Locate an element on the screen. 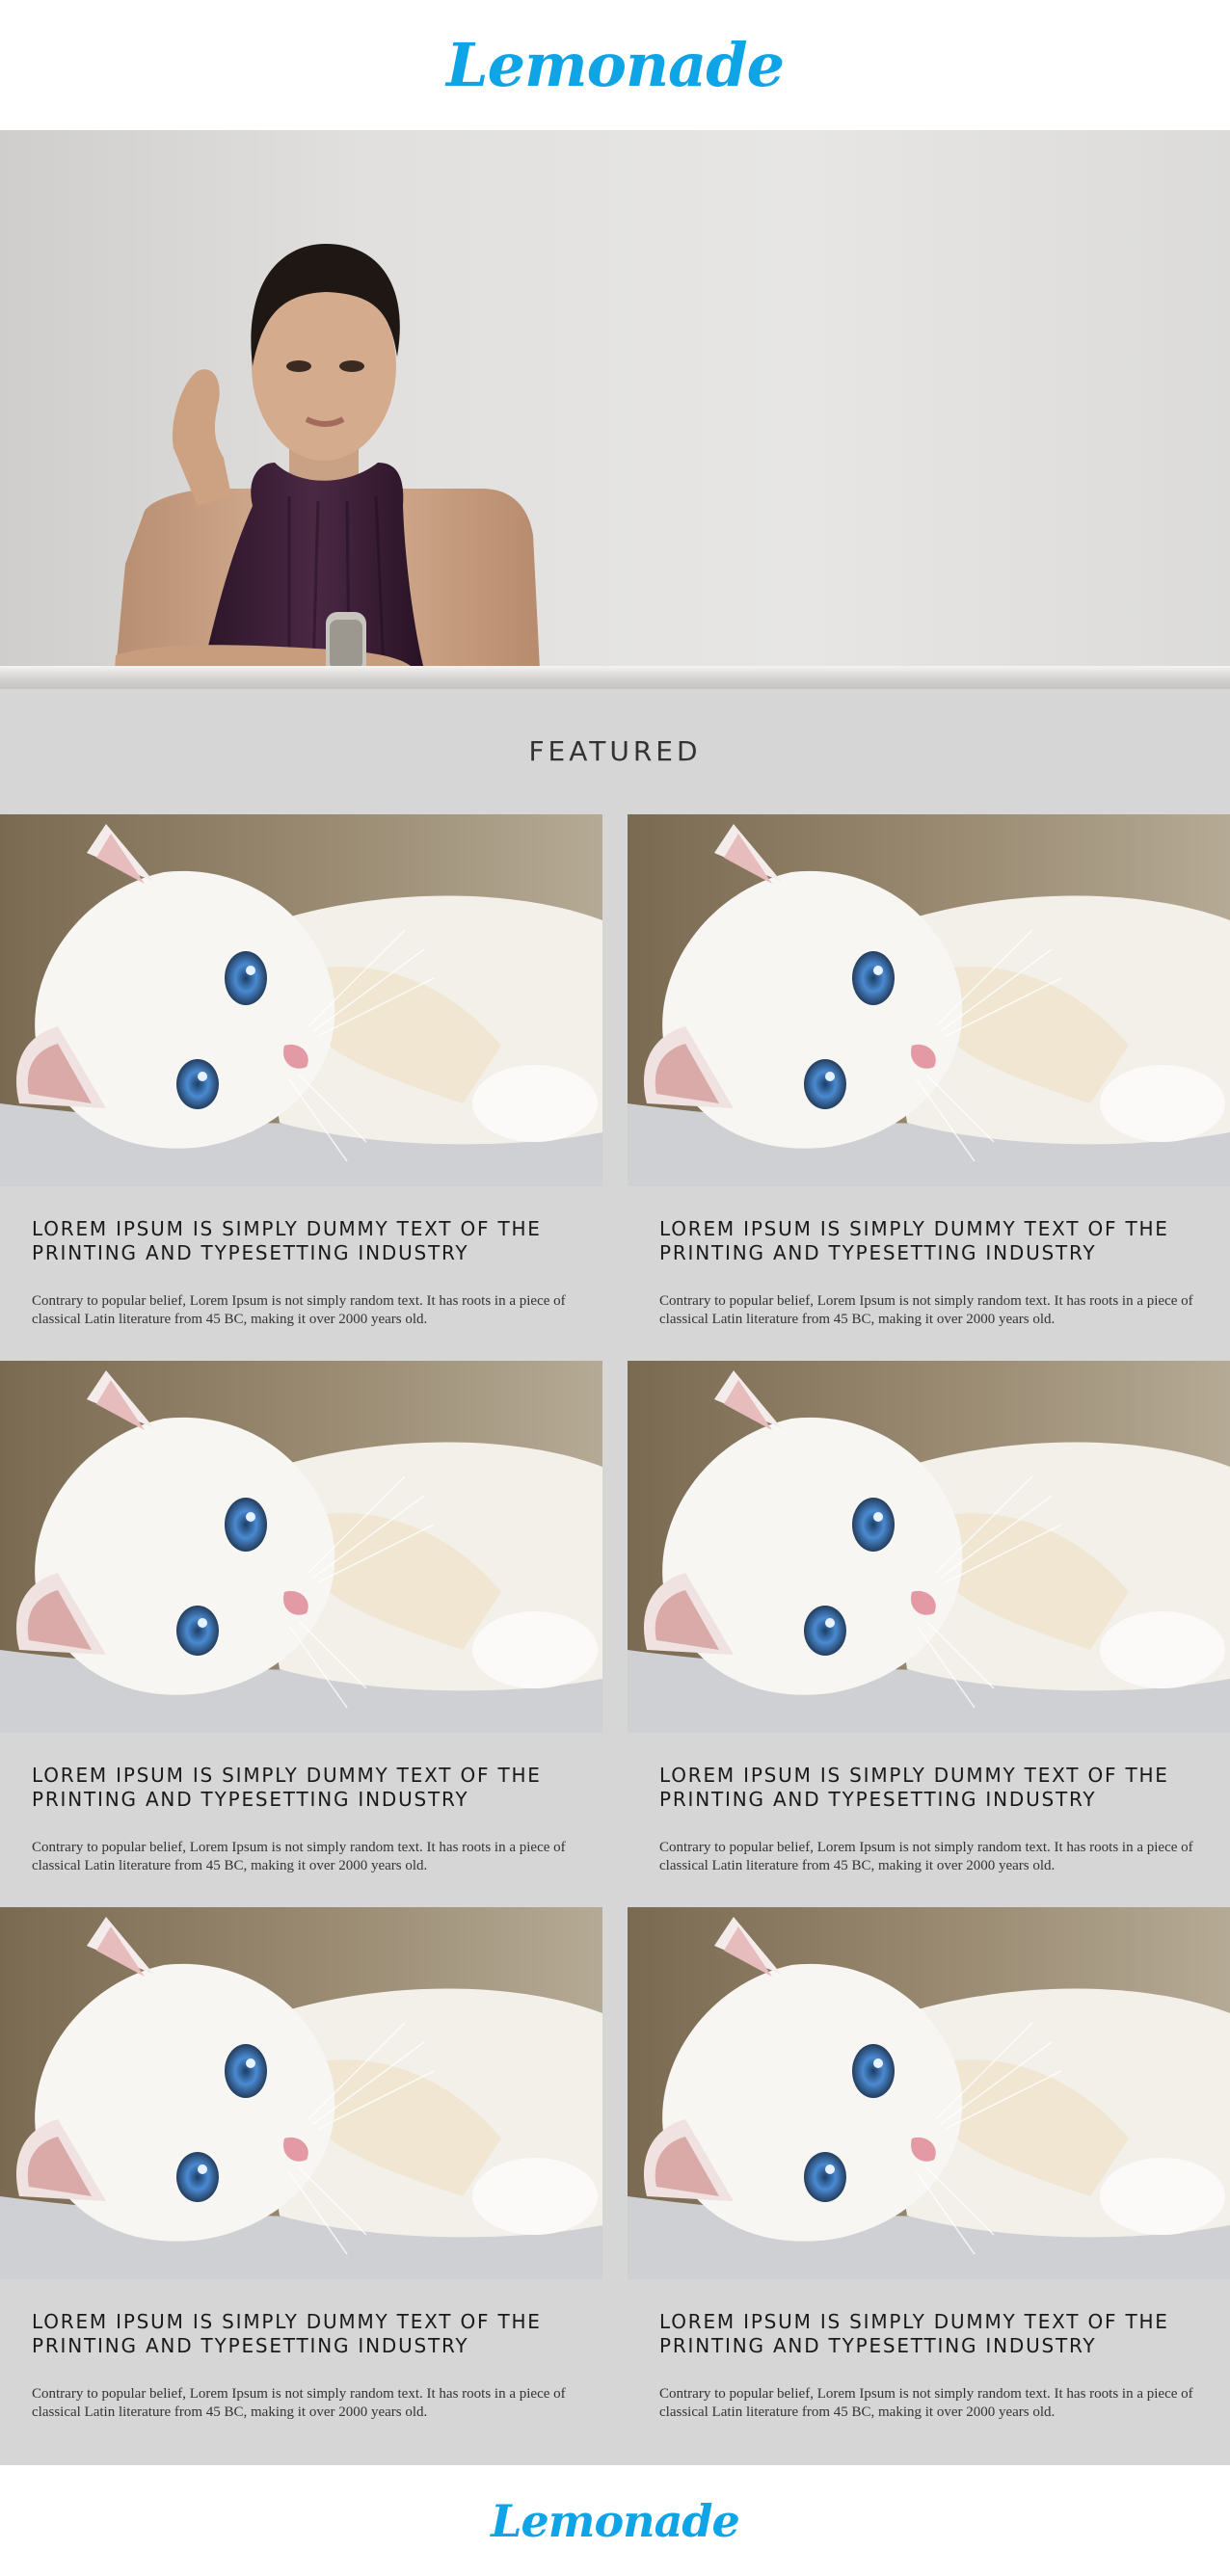 The image size is (1230, 2576). hero-ledge is located at coordinates (615, 677).